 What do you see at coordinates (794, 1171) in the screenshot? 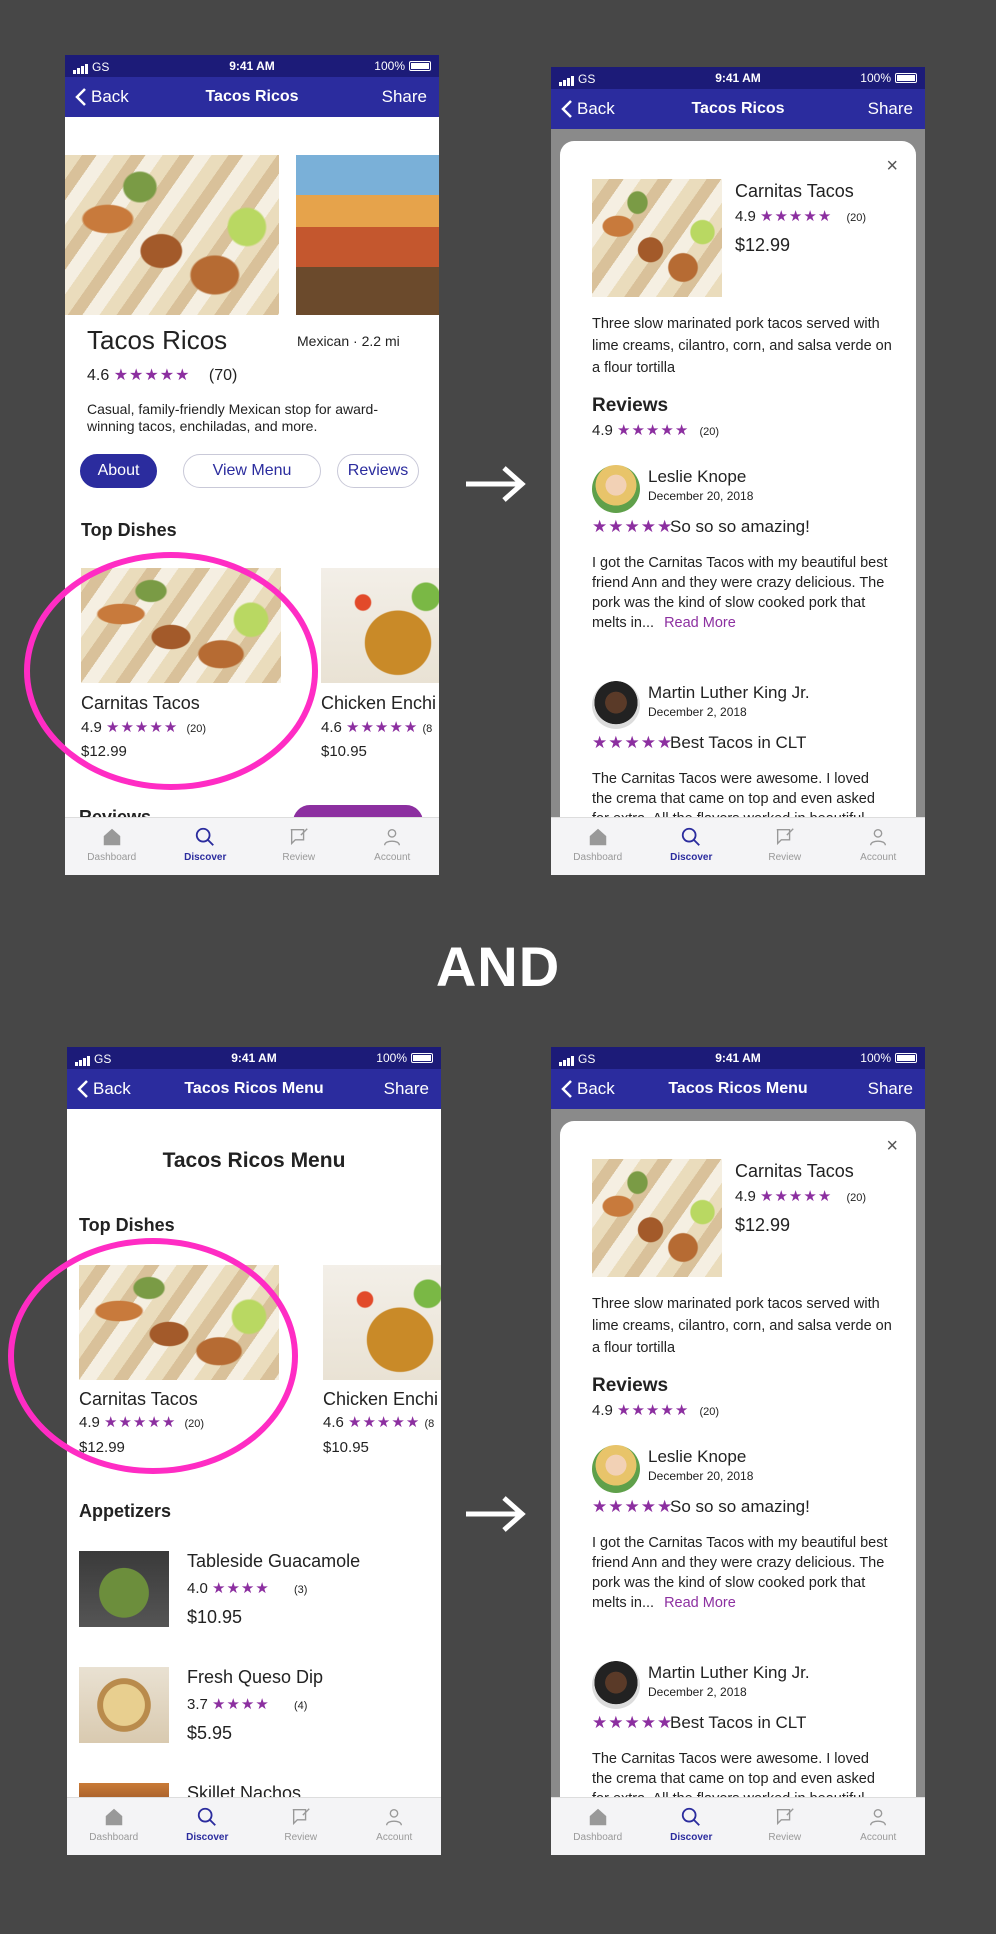
I see `modal-dish-name: Carnitas Tacos` at bounding box center [794, 1171].